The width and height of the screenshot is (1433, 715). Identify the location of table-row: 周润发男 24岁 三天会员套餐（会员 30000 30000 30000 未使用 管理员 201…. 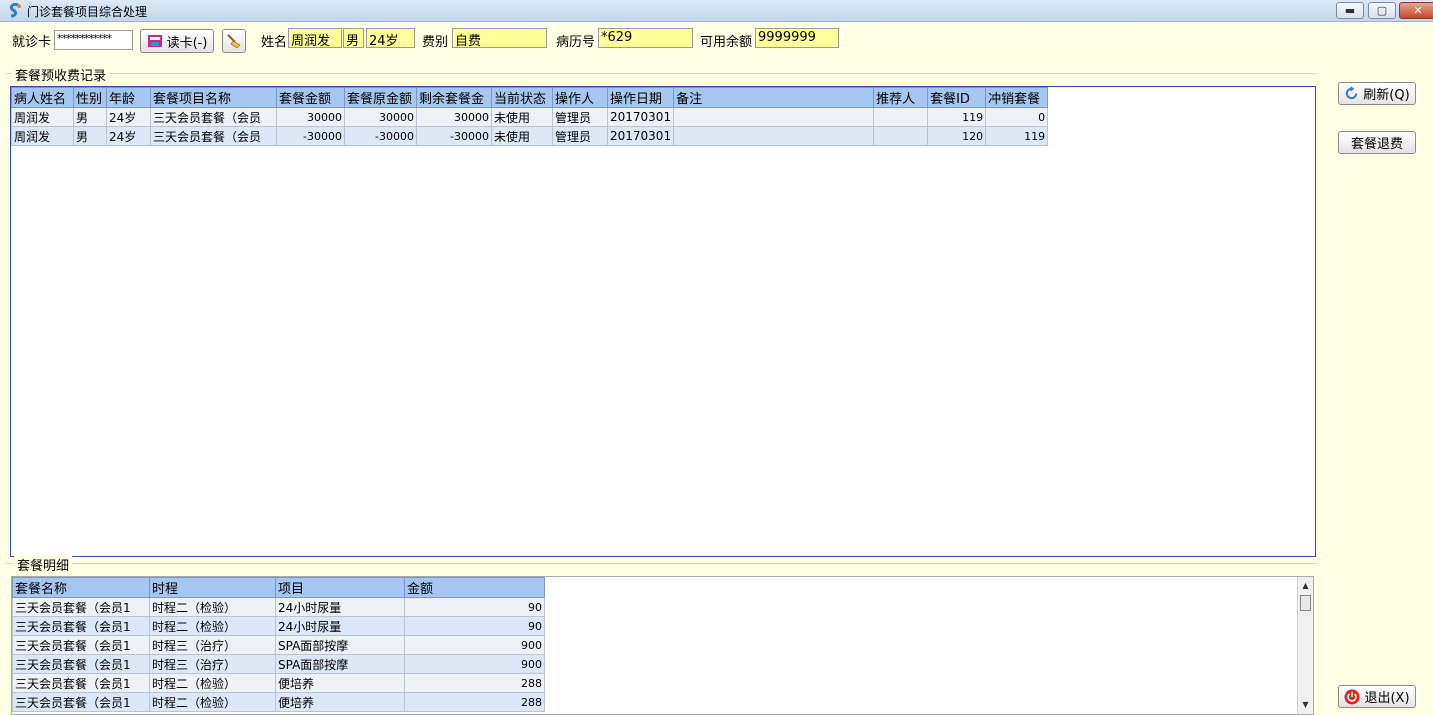
(530, 117).